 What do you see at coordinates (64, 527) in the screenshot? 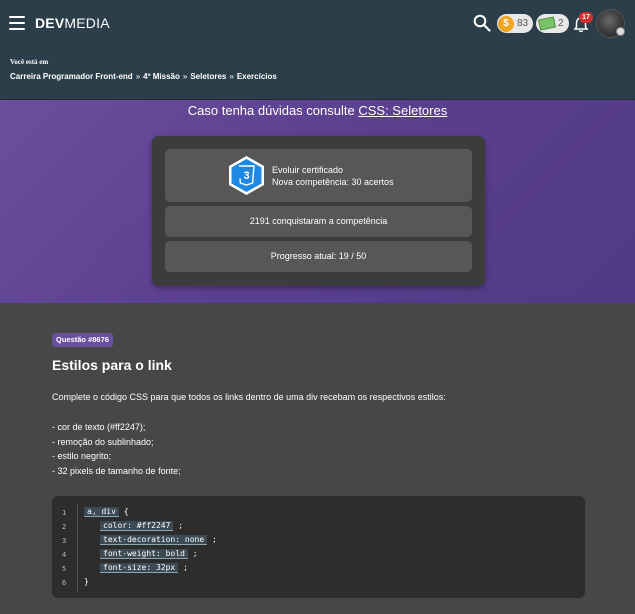
I see `line-number: 2` at bounding box center [64, 527].